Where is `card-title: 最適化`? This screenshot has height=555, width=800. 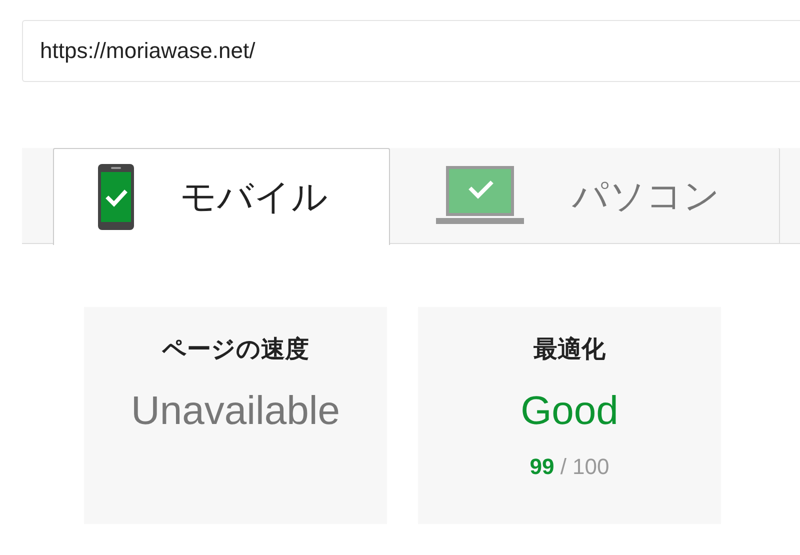 card-title: 最適化 is located at coordinates (570, 349).